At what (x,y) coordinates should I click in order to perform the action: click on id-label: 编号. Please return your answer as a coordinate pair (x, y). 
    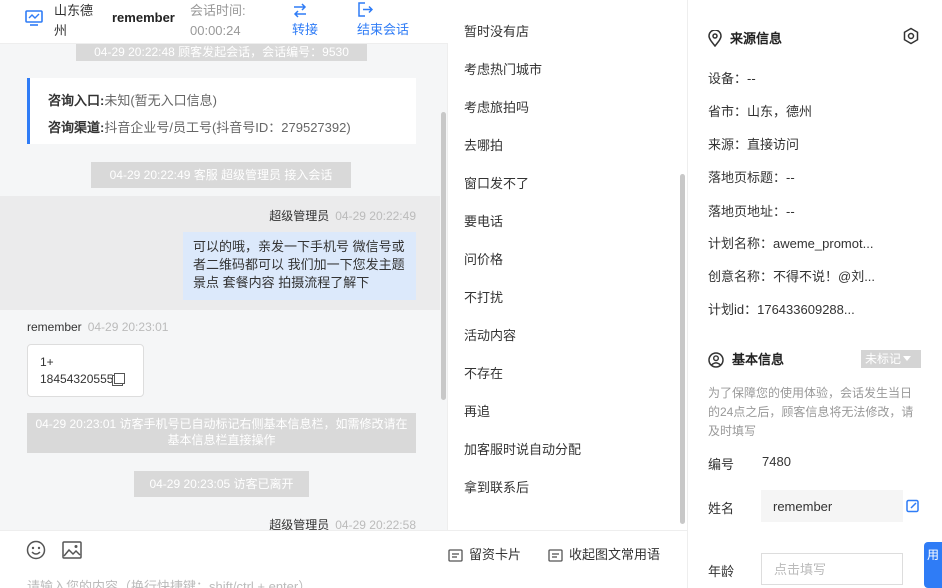
    Looking at the image, I should click on (721, 464).